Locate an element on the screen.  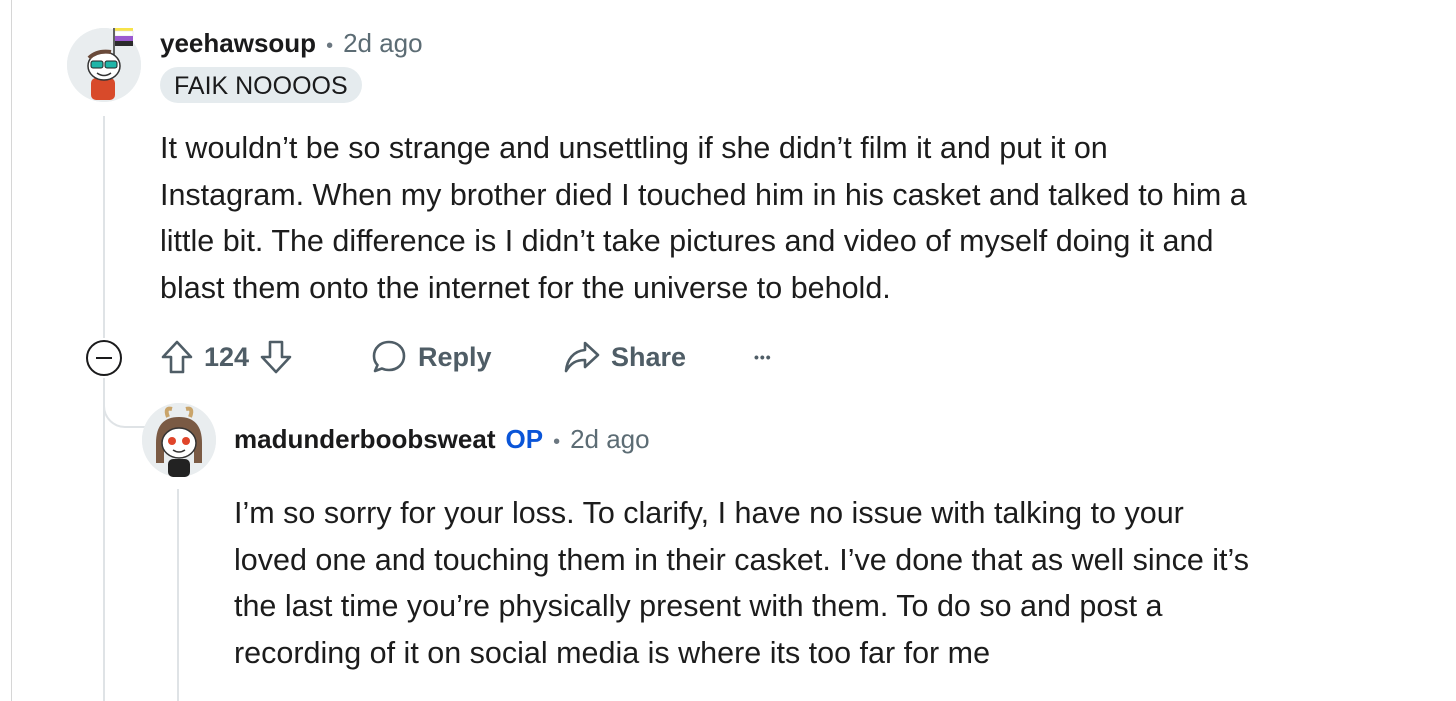
user-flair: FAIK NOOOOS is located at coordinates (261, 85).